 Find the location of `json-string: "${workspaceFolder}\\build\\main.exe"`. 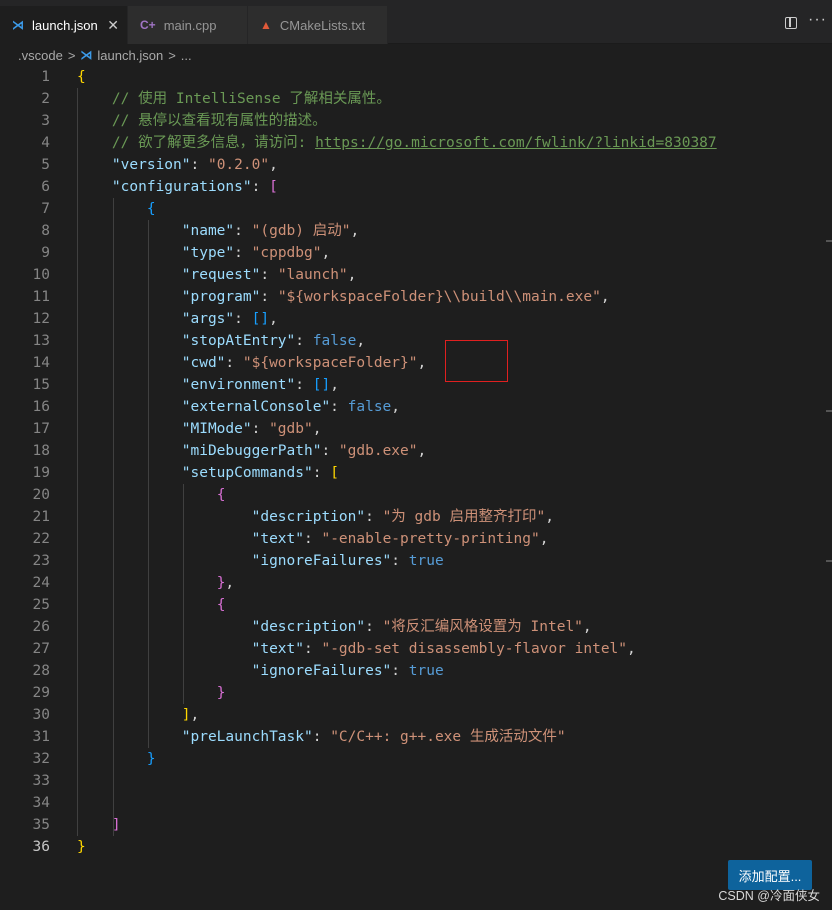

json-string: "${workspaceFolder}\\build\\main.exe" is located at coordinates (439, 297).